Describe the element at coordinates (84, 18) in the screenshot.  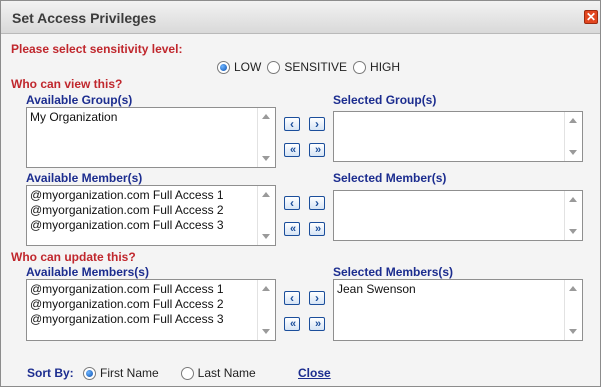
I see `dialog-title: Set Access Privileges` at that location.